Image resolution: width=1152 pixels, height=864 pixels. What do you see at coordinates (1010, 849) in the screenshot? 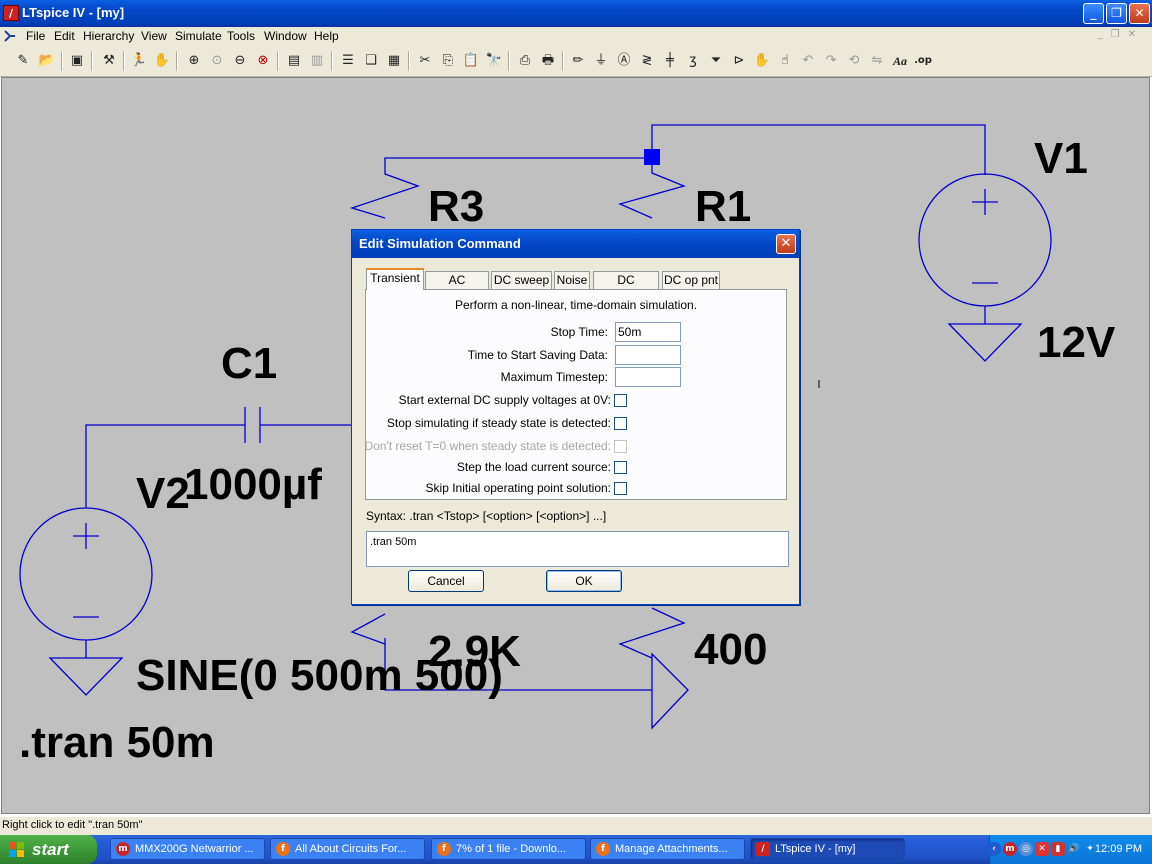
I see `tray-m-icon: m` at bounding box center [1010, 849].